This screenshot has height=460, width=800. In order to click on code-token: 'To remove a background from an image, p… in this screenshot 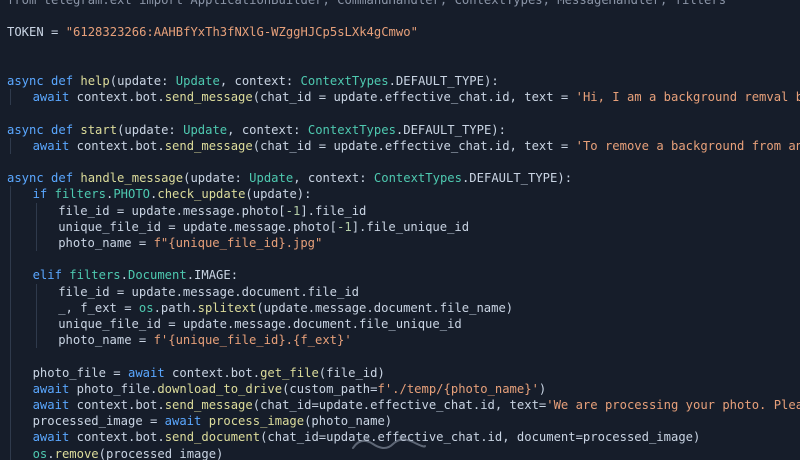, I will do `click(687, 145)`.